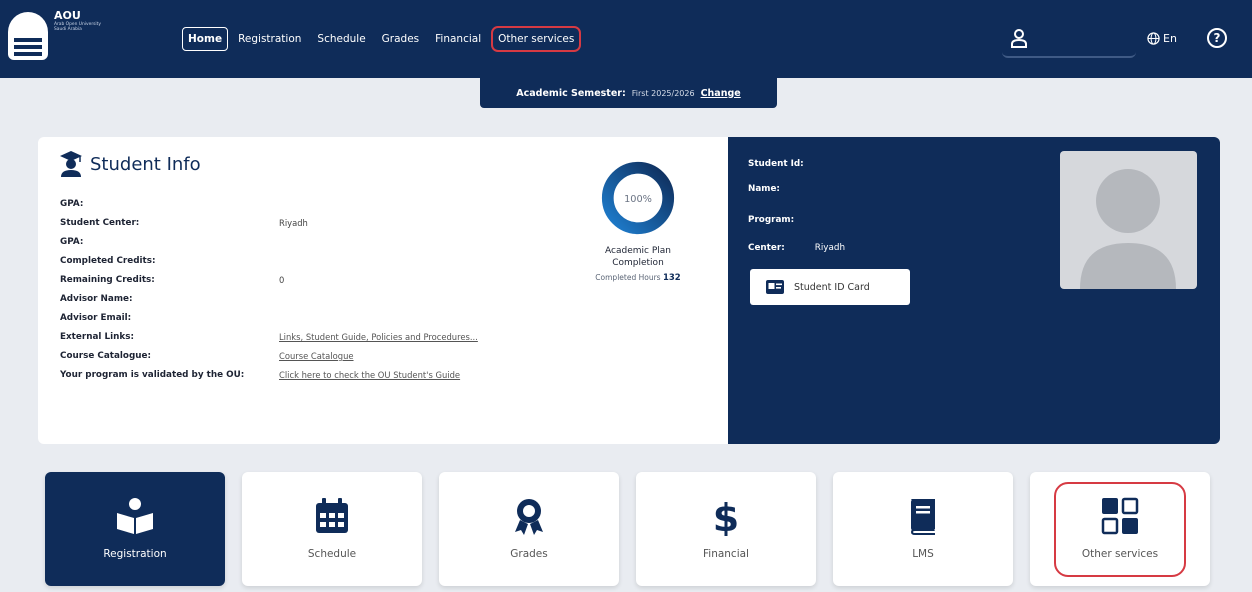  Describe the element at coordinates (671, 278) in the screenshot. I see `completed-hours-value: 132` at that location.